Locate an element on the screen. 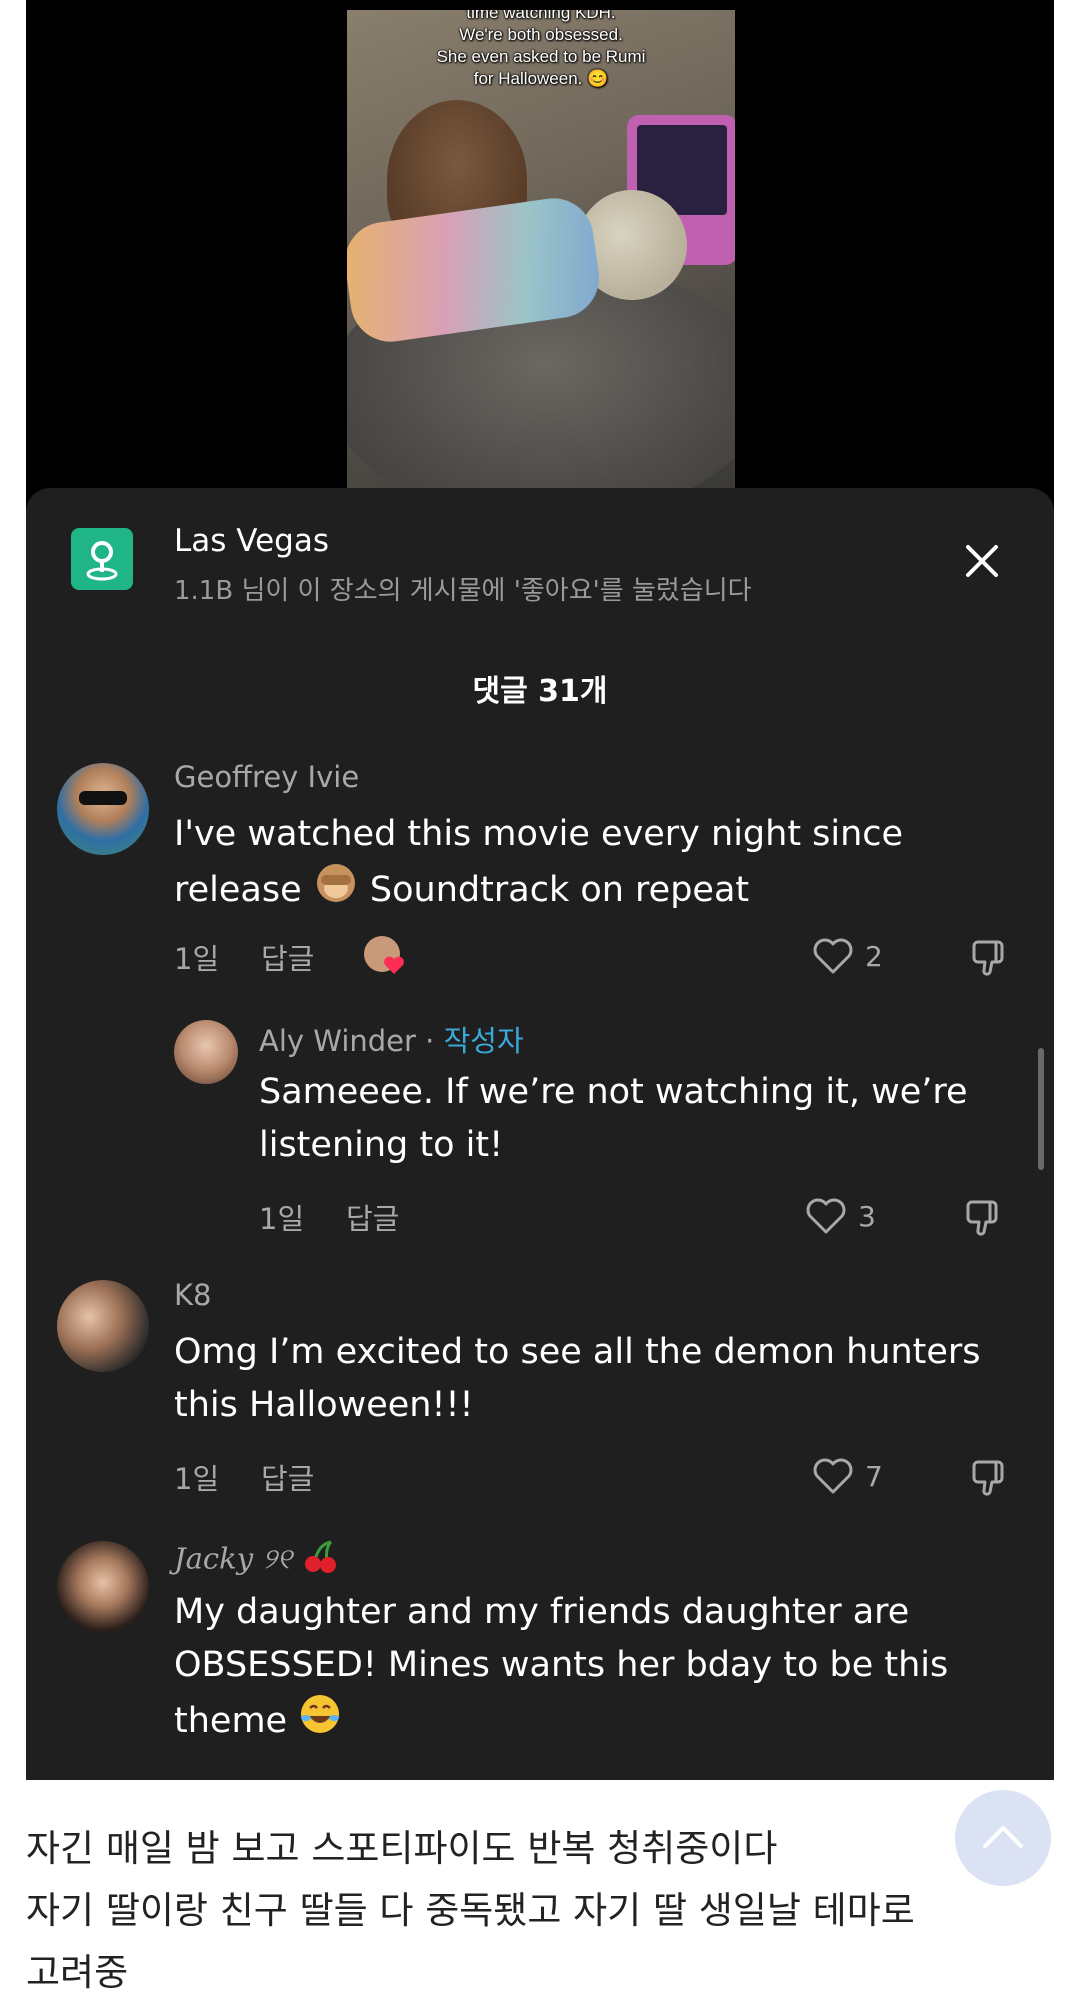  caption-line: for Halloween. 😊 is located at coordinates (541, 78).